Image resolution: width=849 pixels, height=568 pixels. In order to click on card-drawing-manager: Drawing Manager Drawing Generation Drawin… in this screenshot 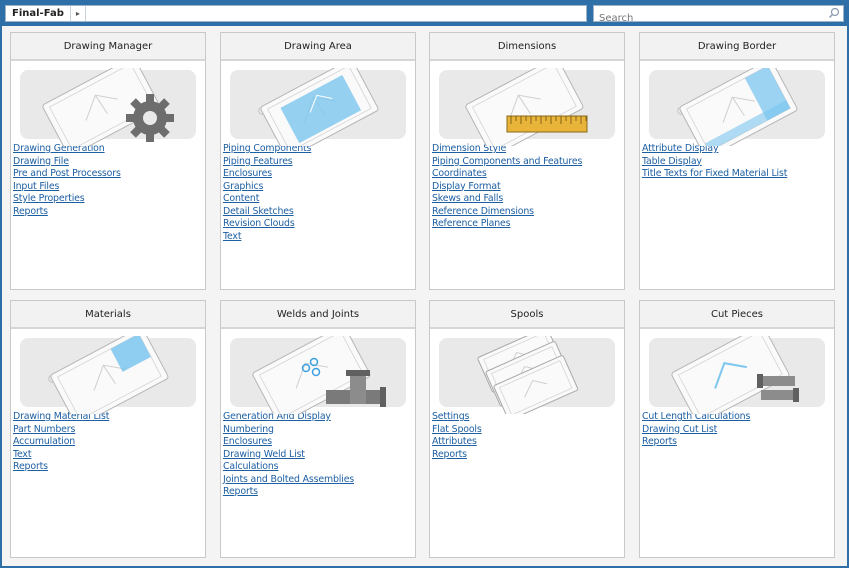, I will do `click(108, 161)`.